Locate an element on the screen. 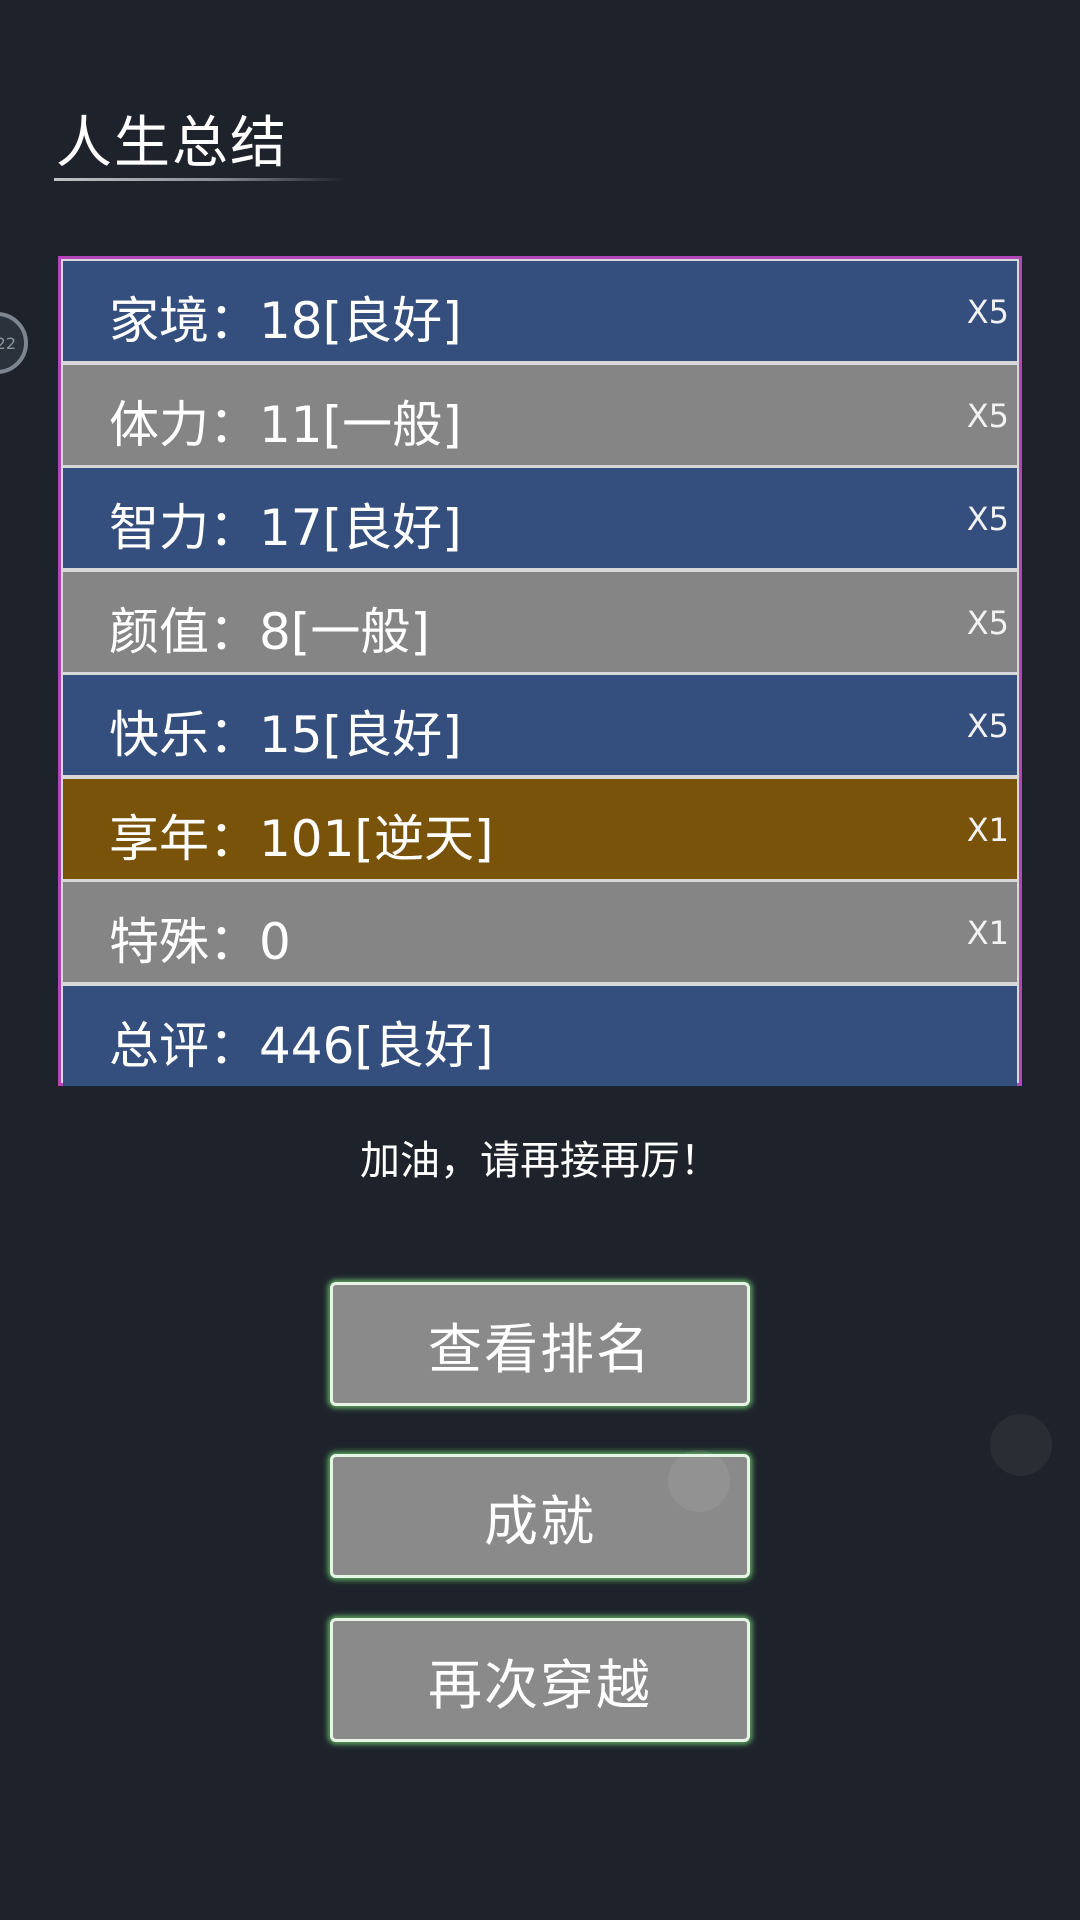  stat-row-stamina: 体力：11[一般] X5 is located at coordinates (540, 414).